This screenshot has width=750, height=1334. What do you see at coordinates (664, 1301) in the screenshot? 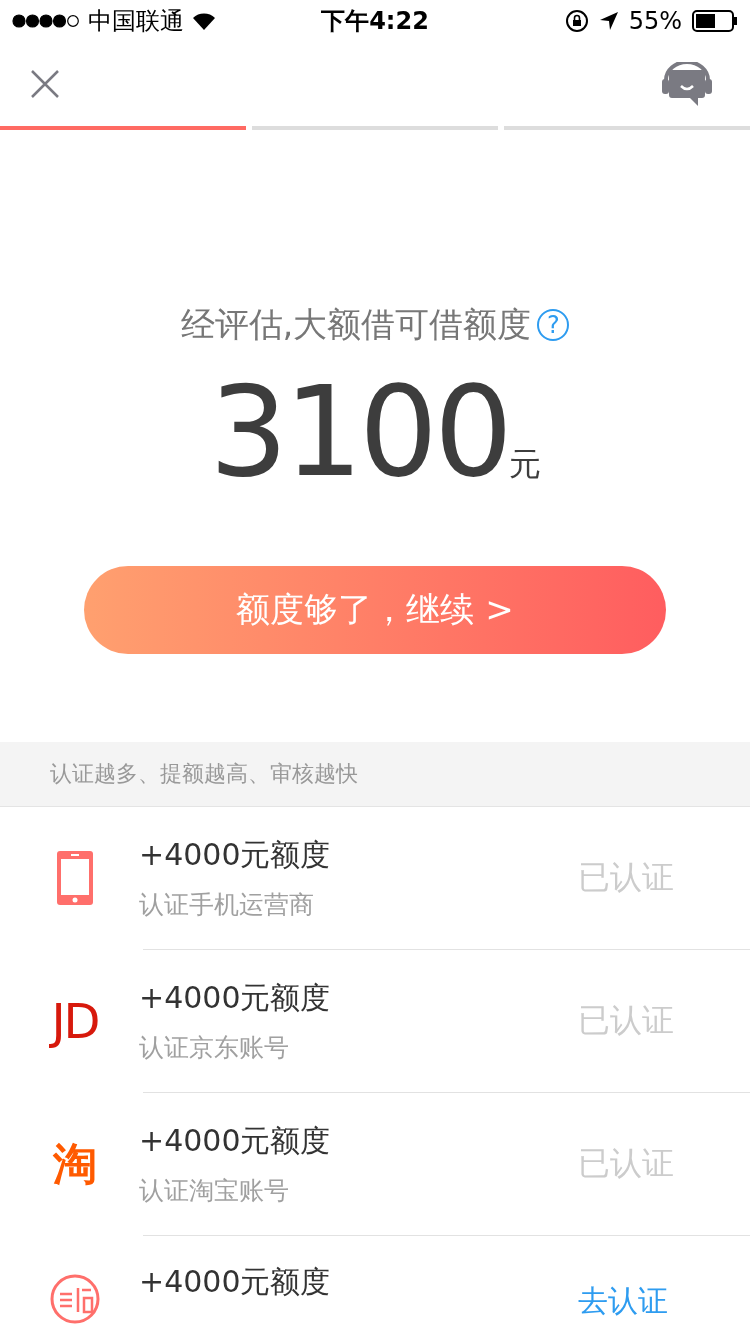
I see `verify-link: 去认证` at bounding box center [664, 1301].